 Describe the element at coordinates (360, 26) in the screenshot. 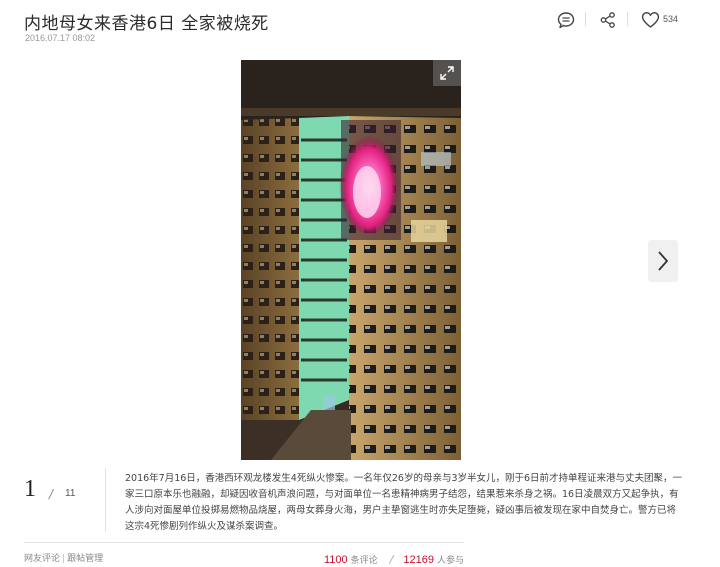

I see `article-header: 内地母女来香港6日 全家被烧死 2016.07.17 08:02 534` at that location.